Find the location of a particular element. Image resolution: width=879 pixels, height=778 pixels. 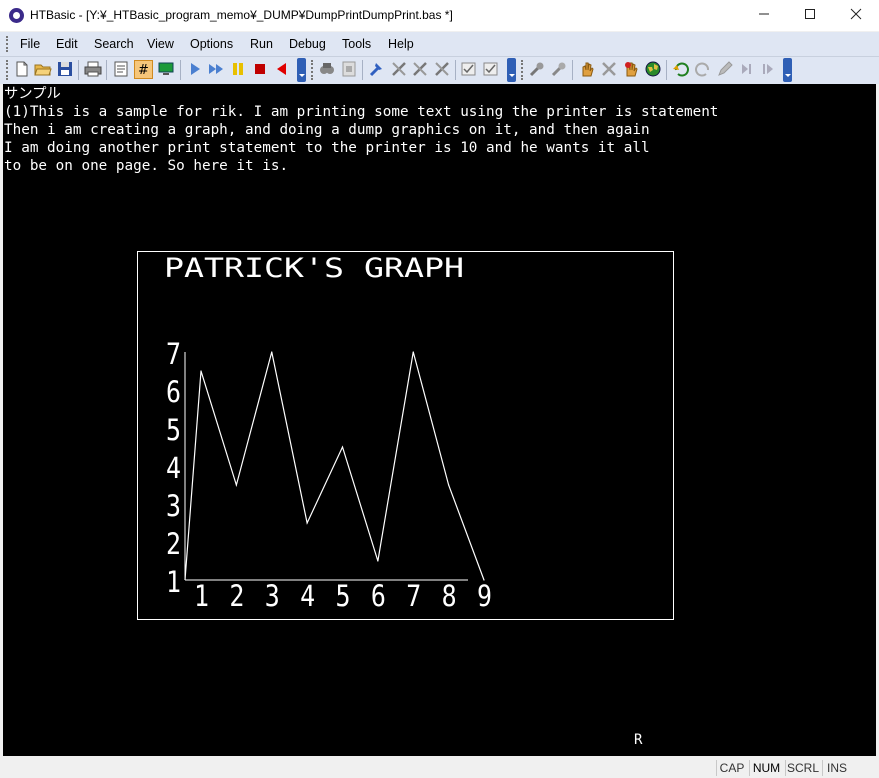

checklist-icon is located at coordinates (468, 69).